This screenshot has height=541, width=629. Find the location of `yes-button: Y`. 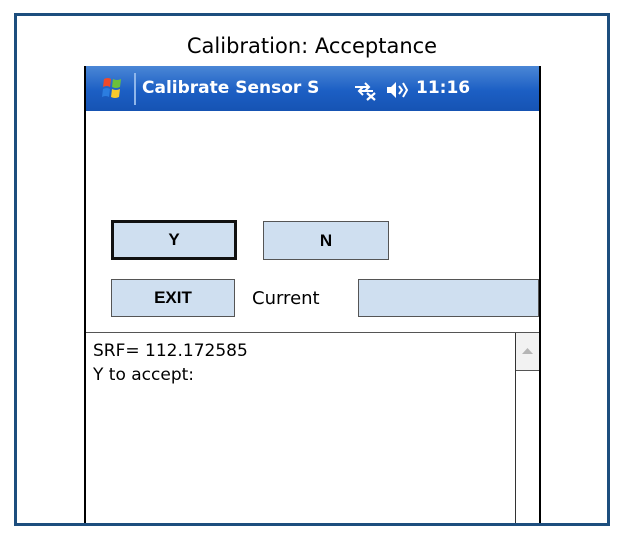

yes-button: Y is located at coordinates (174, 240).